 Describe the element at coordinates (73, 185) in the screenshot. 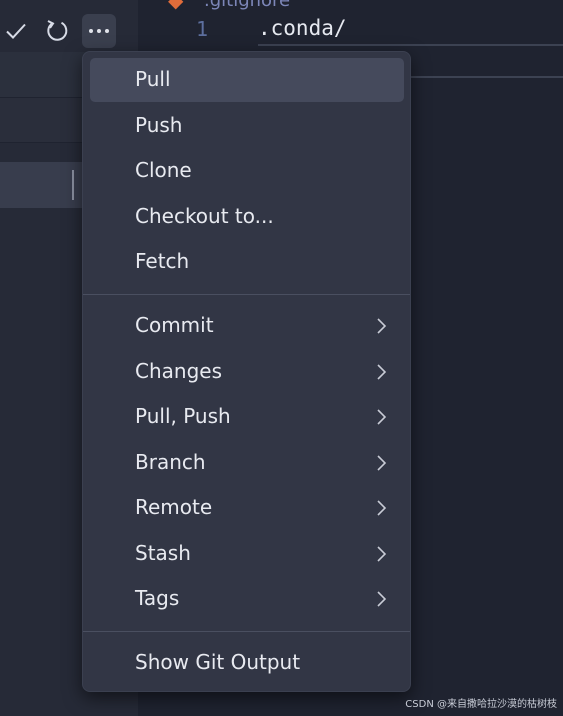

I see `text-cursor` at that location.